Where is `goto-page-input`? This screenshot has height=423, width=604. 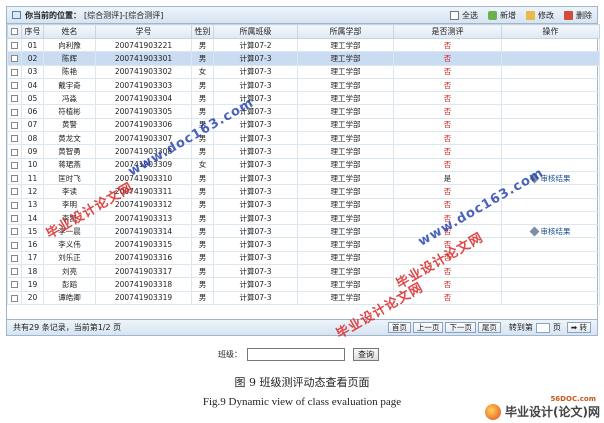 goto-page-input is located at coordinates (542, 327).